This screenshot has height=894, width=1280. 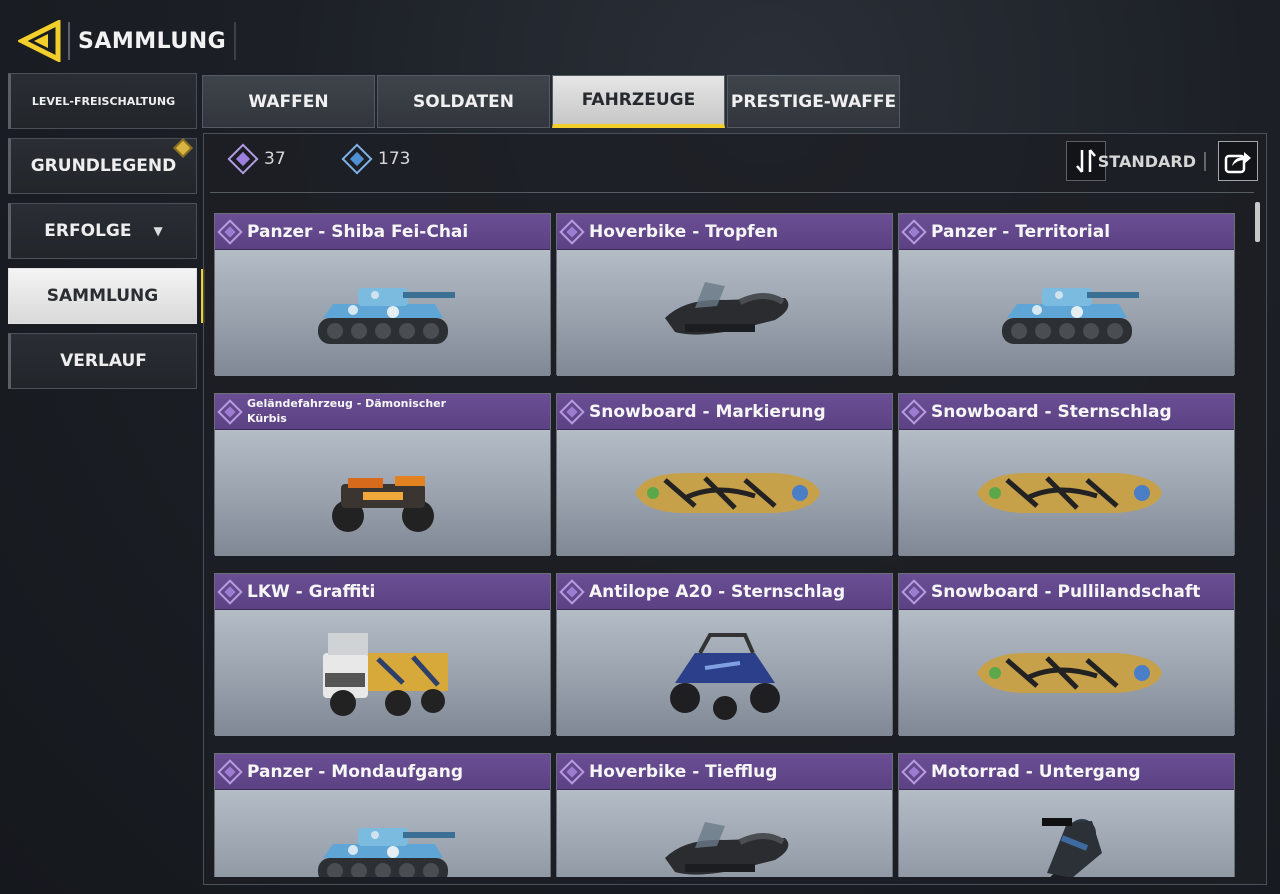 I want to click on card-title: Geländefahrzeug - Dämonischer Kürbis, so click(x=347, y=411).